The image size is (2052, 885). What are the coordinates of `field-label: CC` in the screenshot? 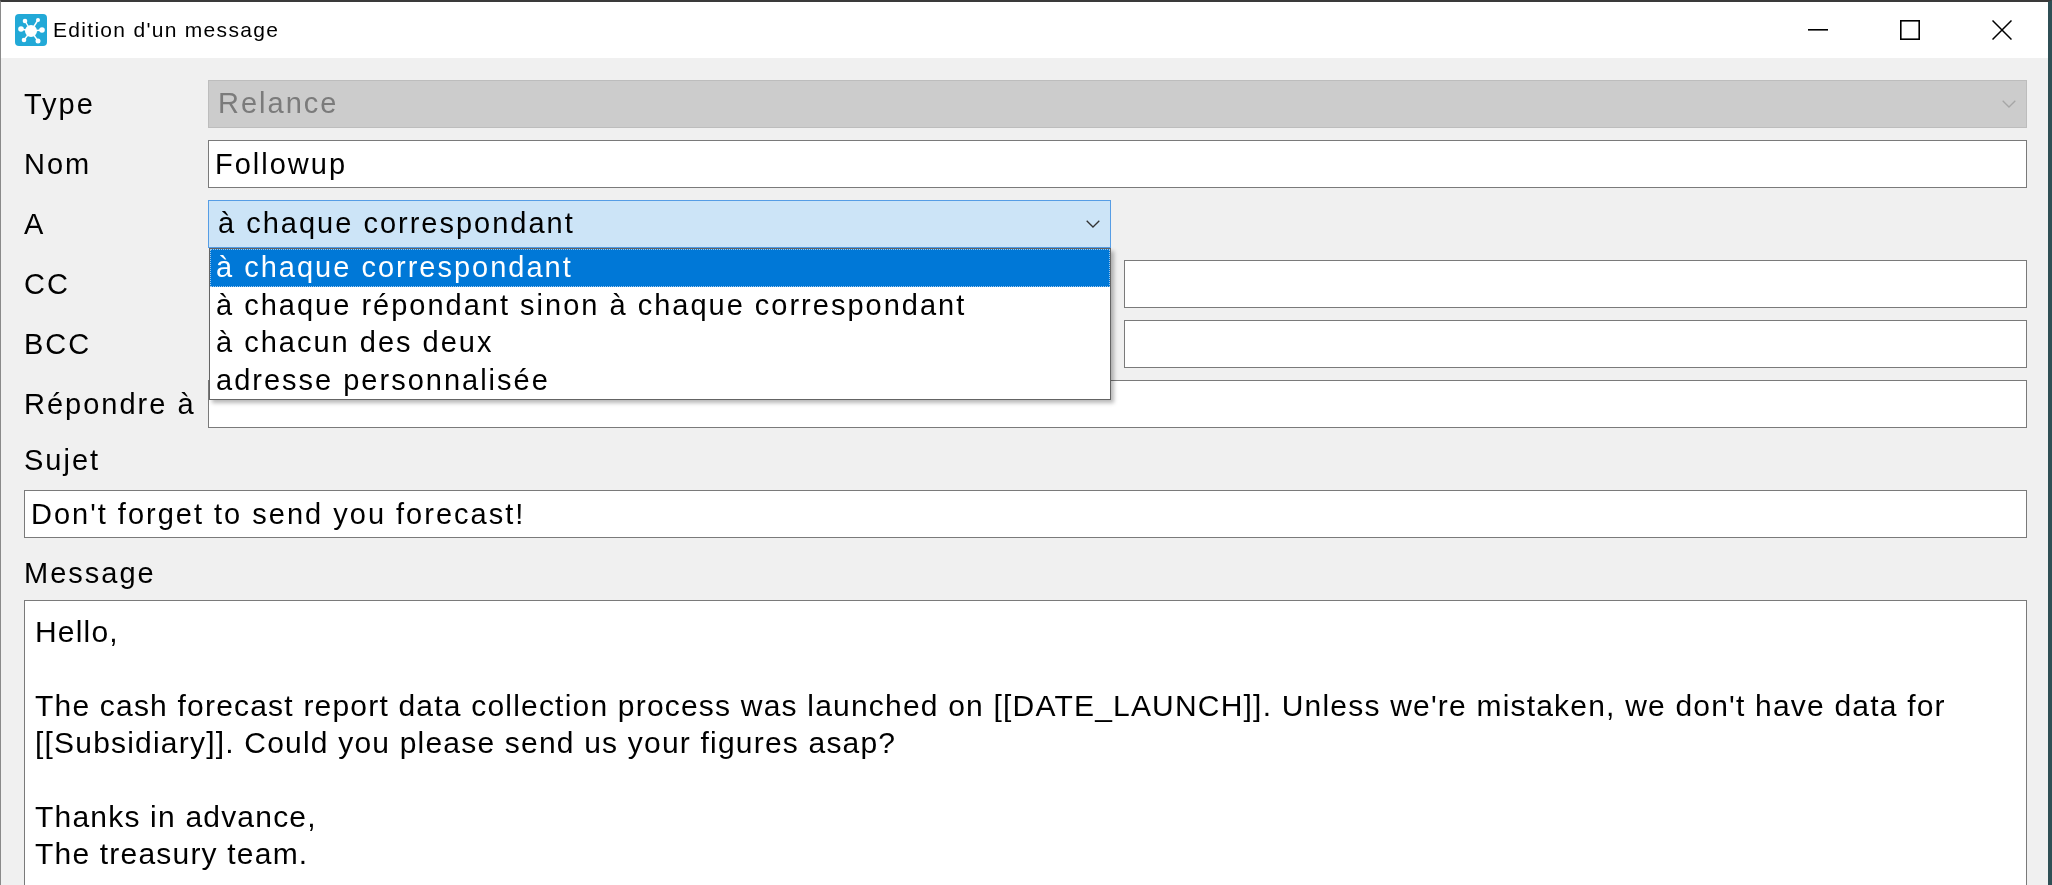 It's located at (47, 284).